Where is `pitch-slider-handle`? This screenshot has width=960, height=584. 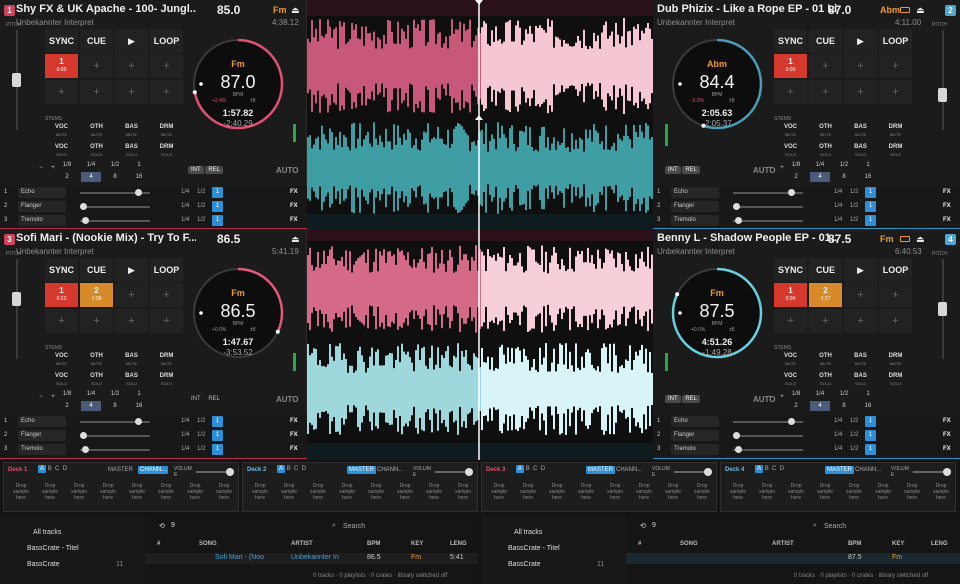
pitch-slider-handle is located at coordinates (16, 299).